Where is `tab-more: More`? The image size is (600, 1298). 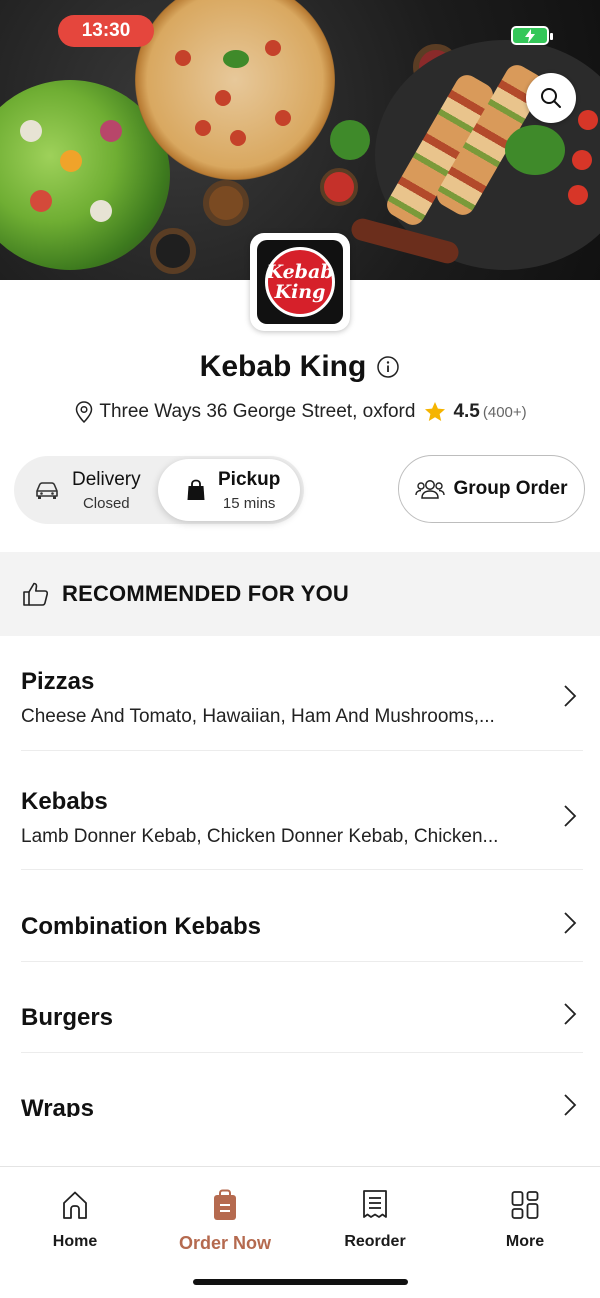
tab-more: More is located at coordinates (525, 1220).